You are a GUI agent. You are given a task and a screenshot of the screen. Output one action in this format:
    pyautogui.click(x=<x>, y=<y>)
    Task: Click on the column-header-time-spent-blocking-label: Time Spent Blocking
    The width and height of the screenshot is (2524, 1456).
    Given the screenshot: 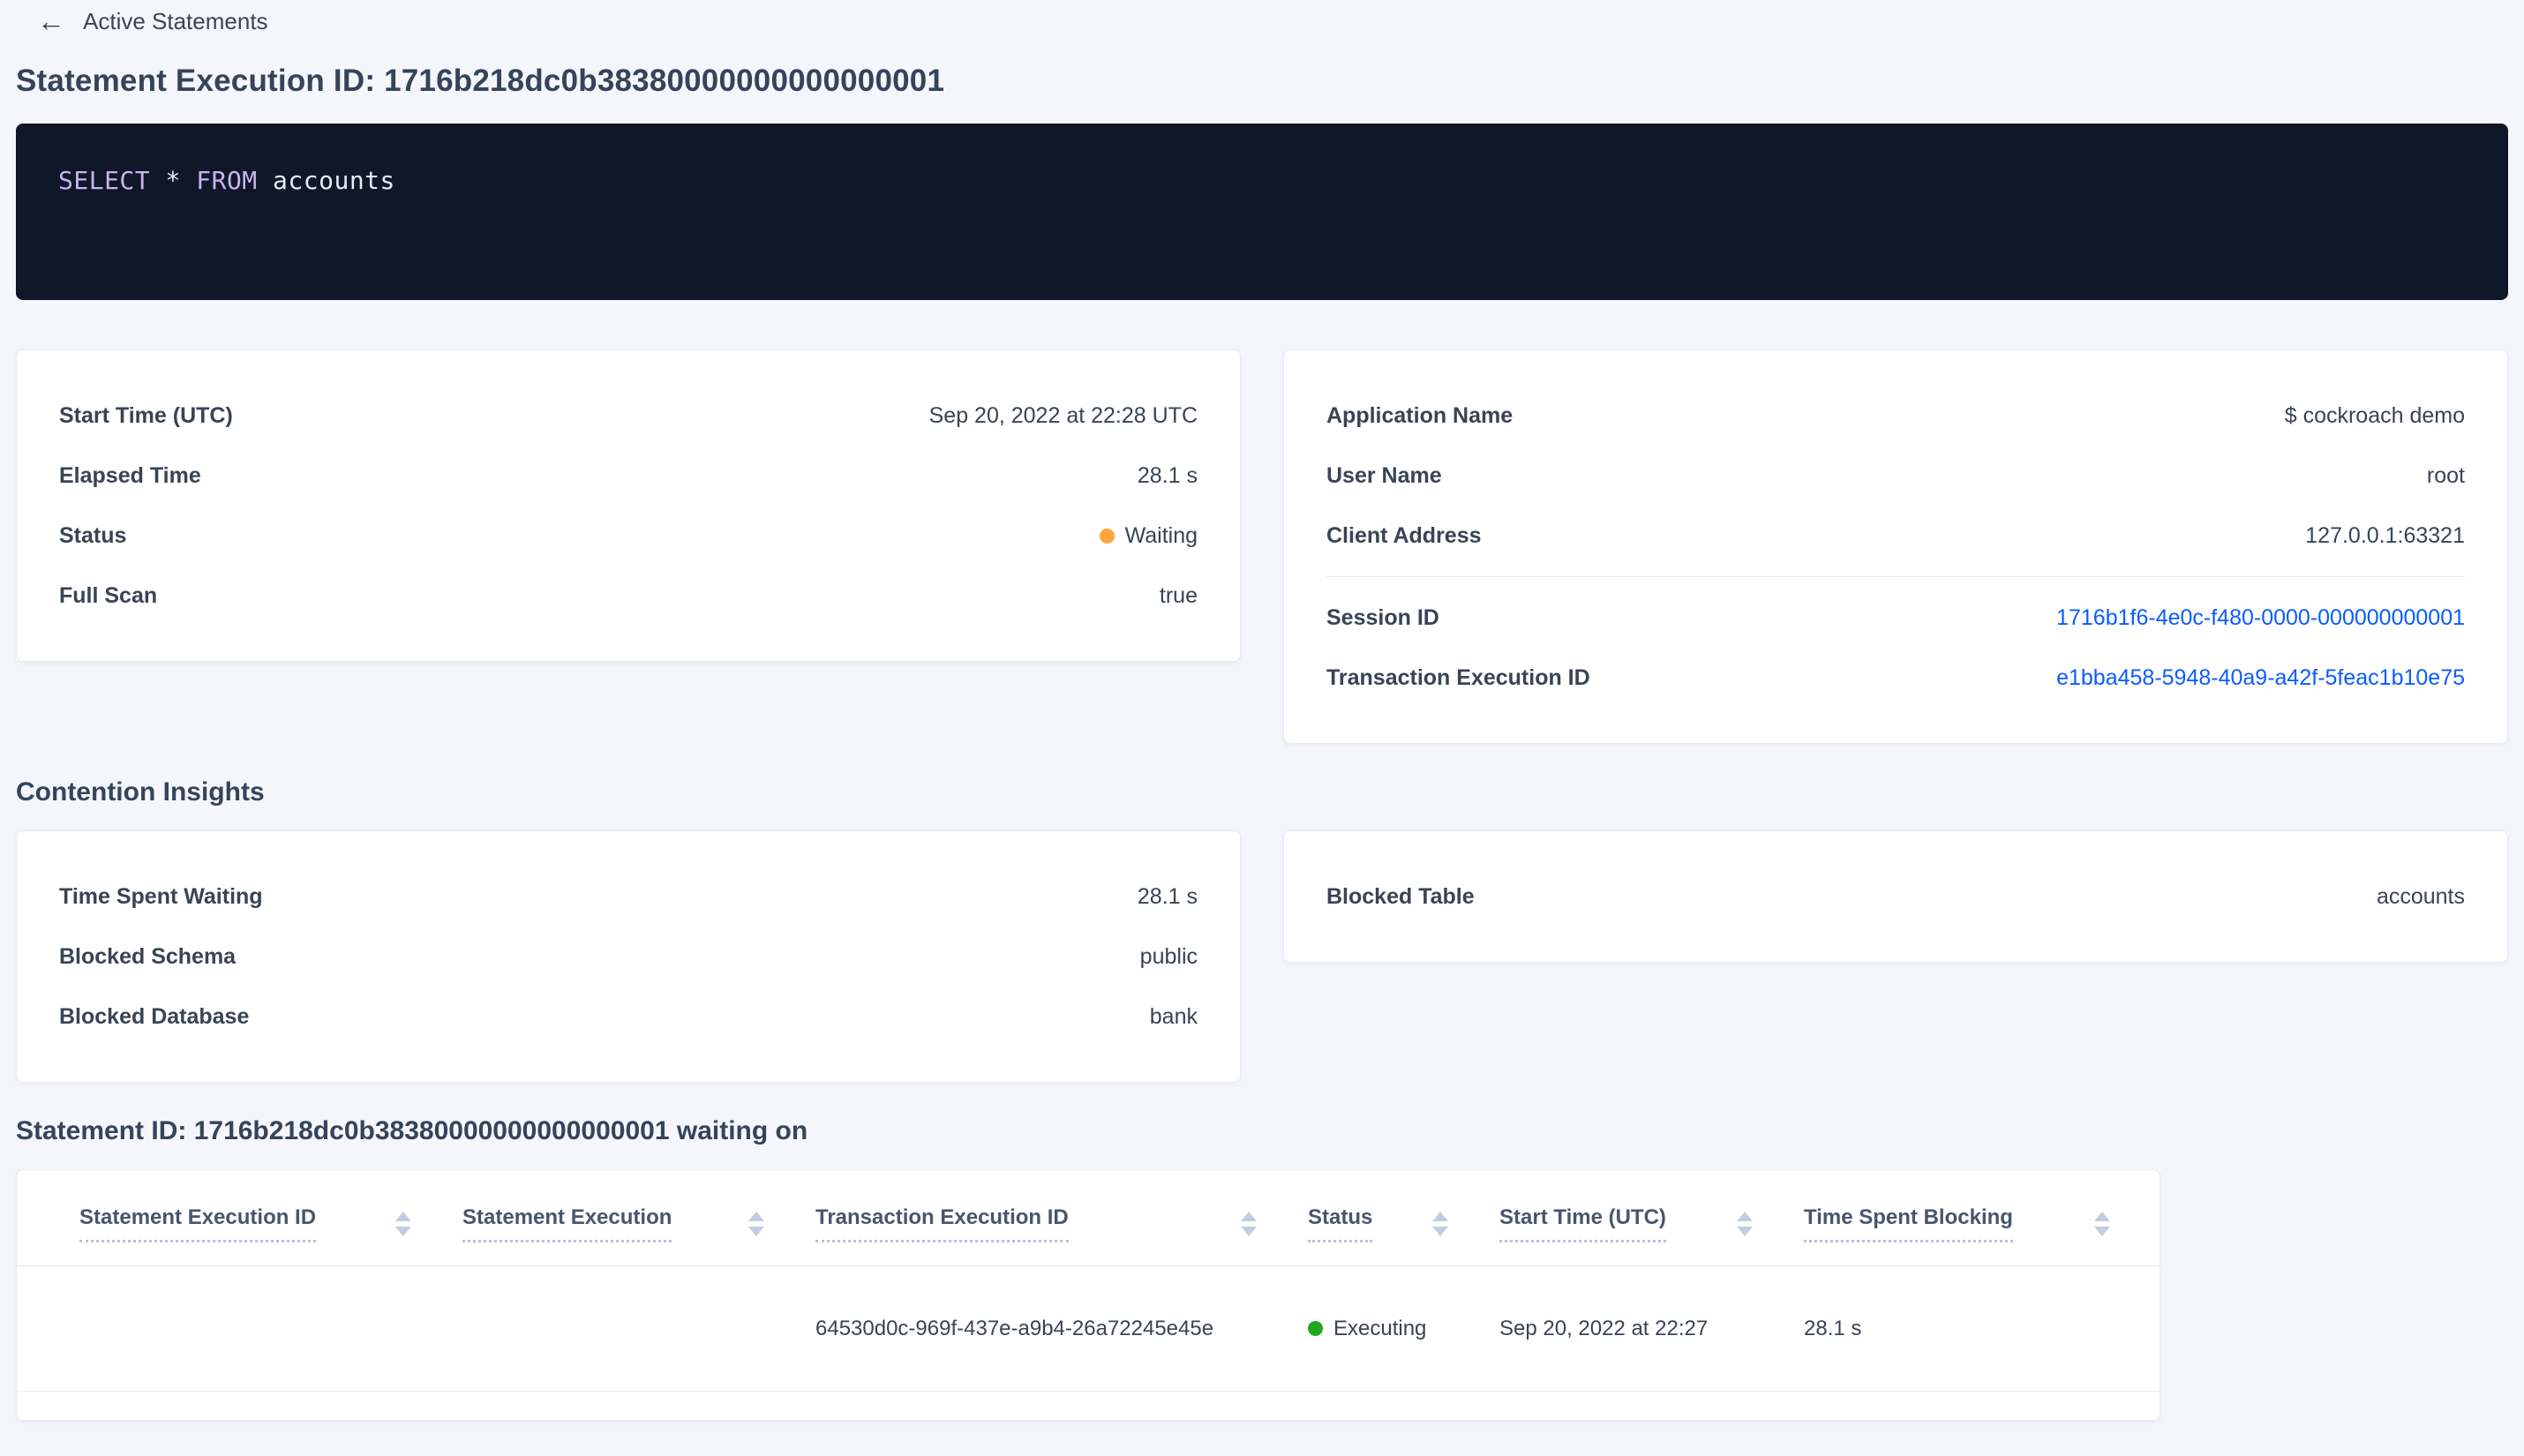 What is the action you would take?
    pyautogui.click(x=1908, y=1223)
    